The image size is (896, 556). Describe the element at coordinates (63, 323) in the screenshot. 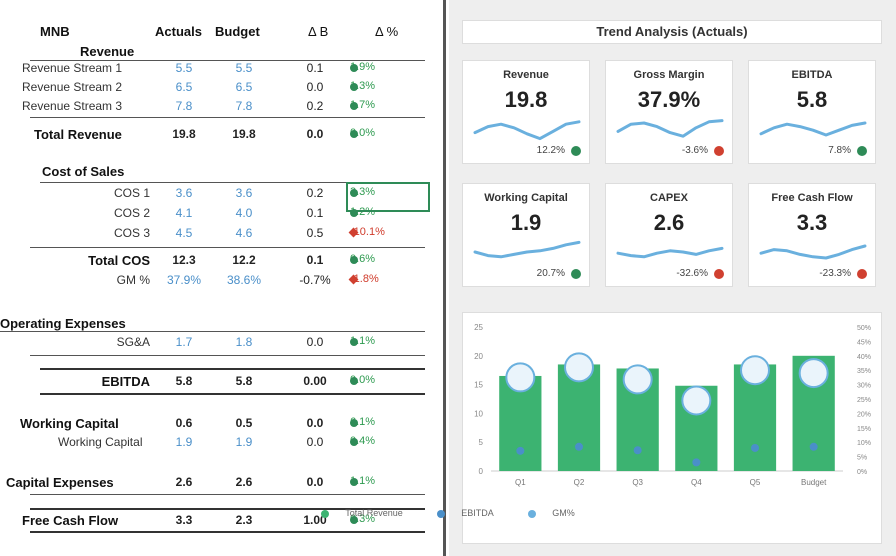

I see `section-title: Operating Expenses` at that location.